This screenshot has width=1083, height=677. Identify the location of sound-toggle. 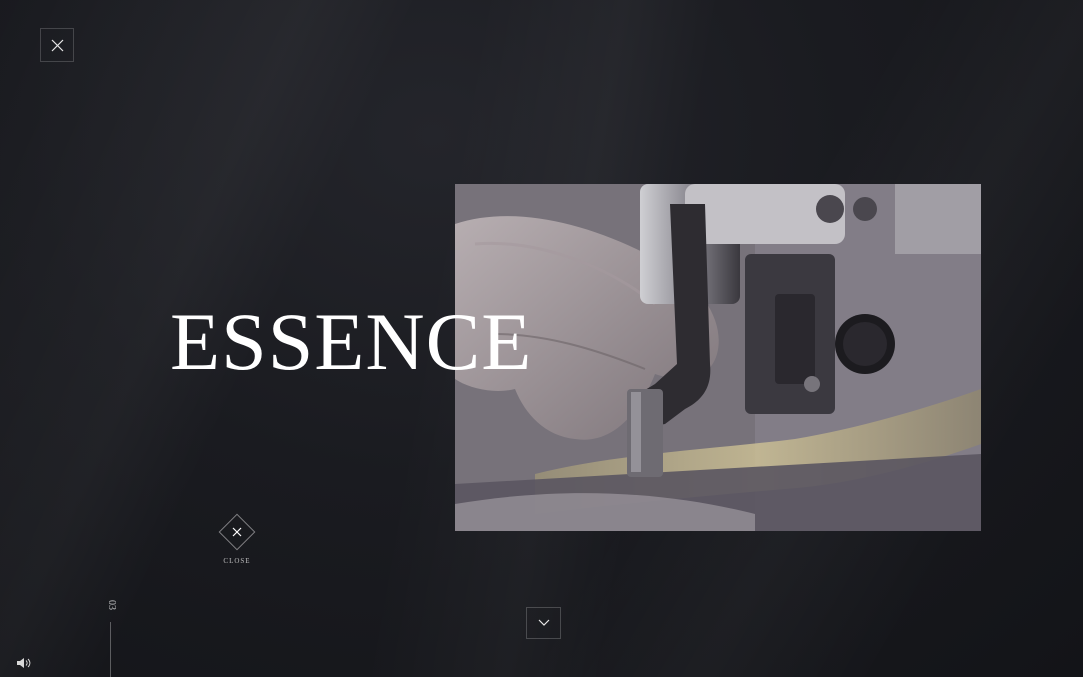
(24, 662).